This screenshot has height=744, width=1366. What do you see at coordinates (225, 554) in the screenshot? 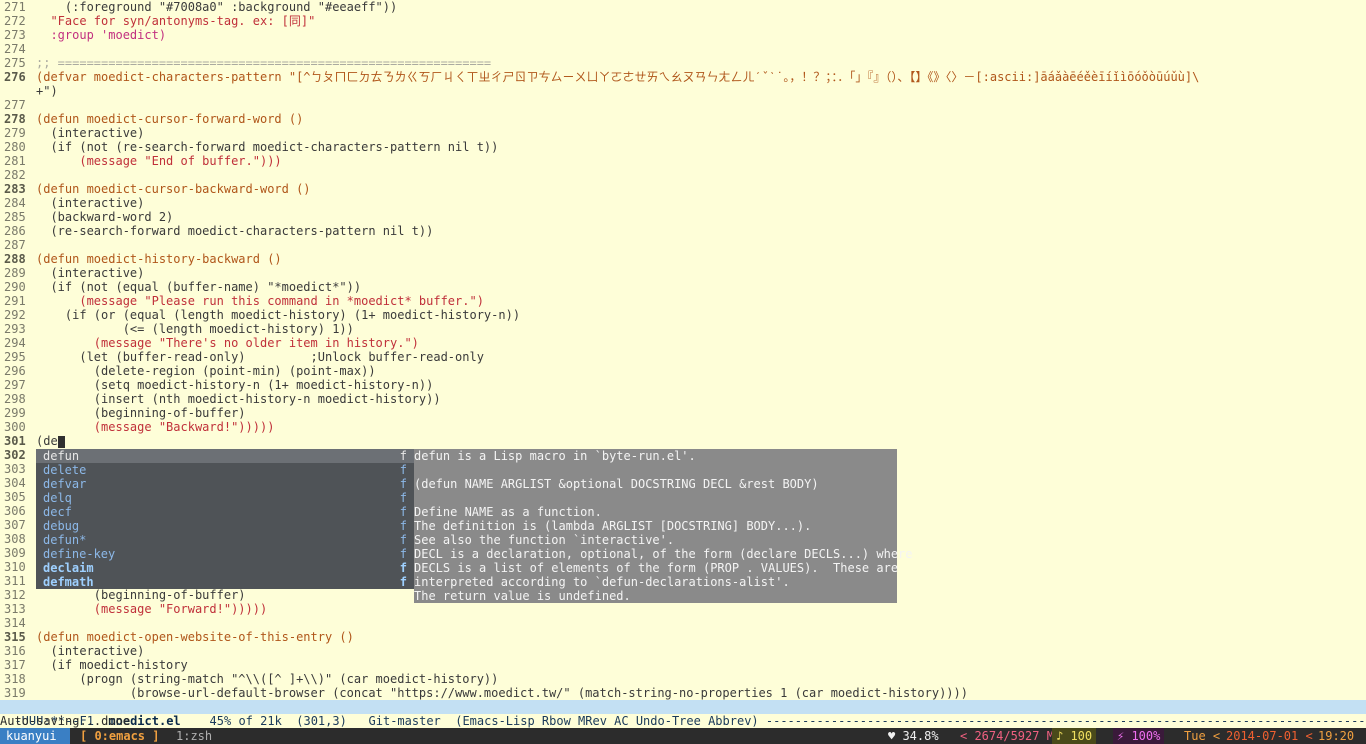
I see `completion-item: define-key f` at bounding box center [225, 554].